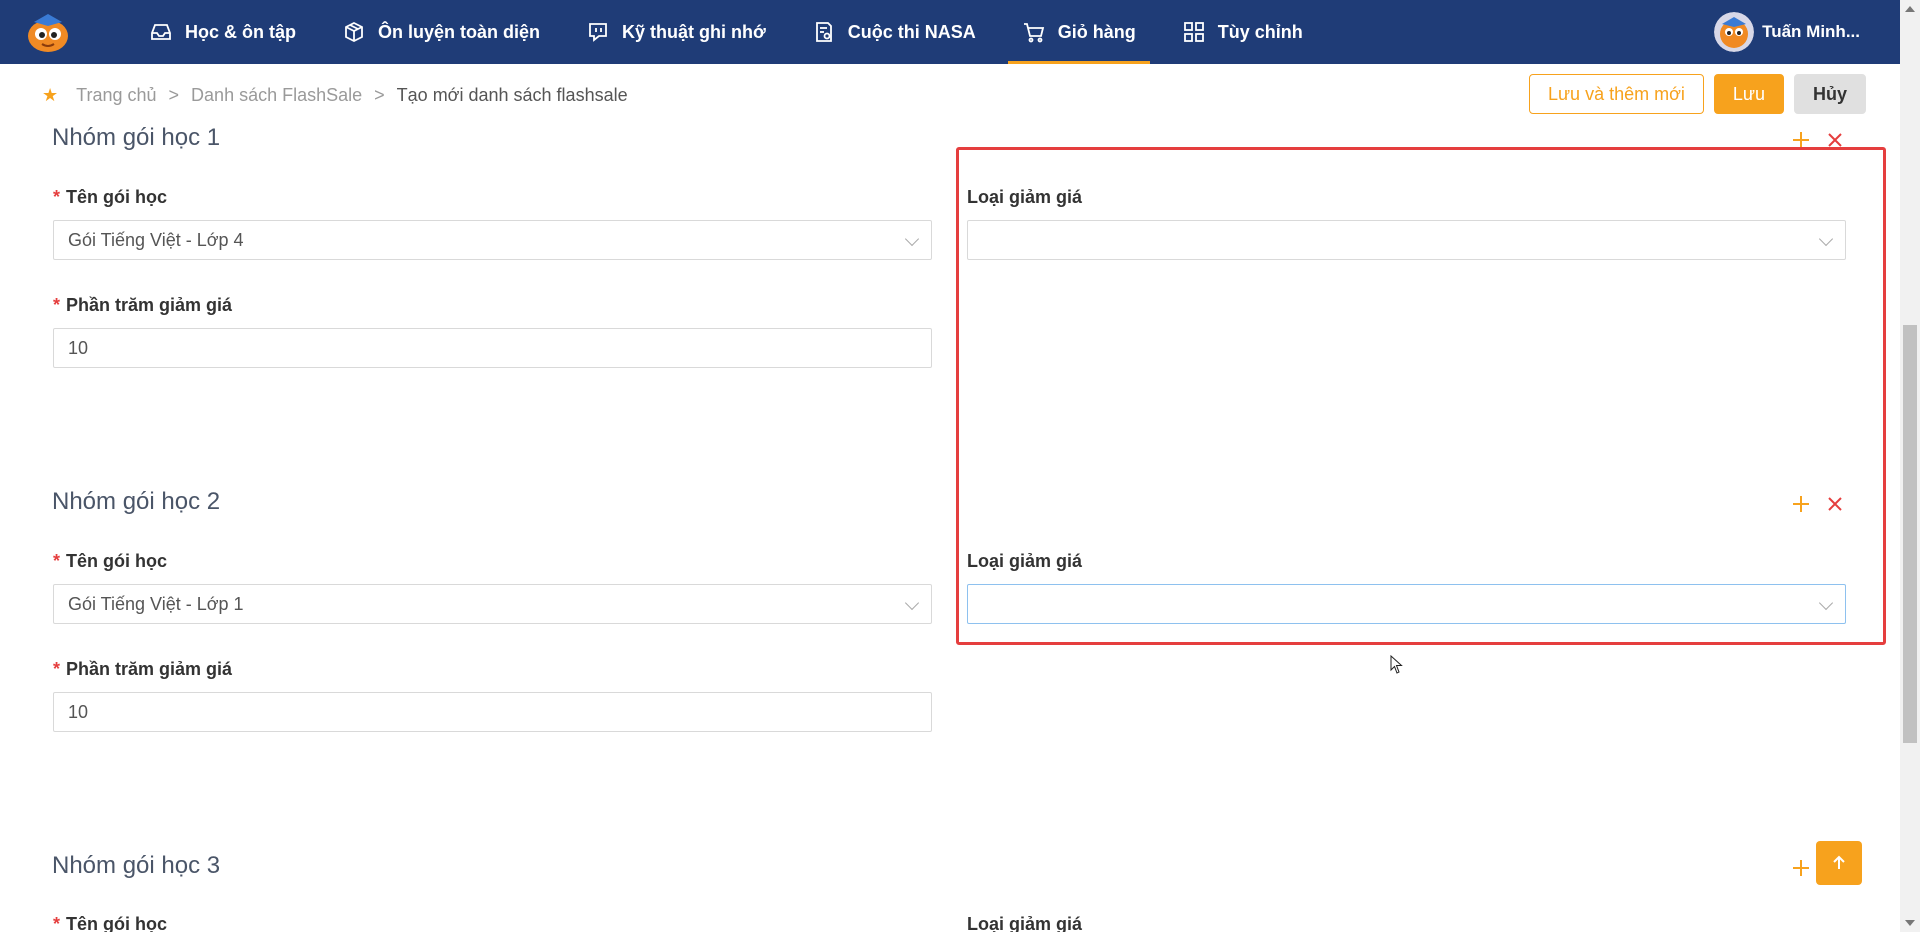 The image size is (1920, 932). Describe the element at coordinates (1910, 9) in the screenshot. I see `scroll-up-icon` at that location.